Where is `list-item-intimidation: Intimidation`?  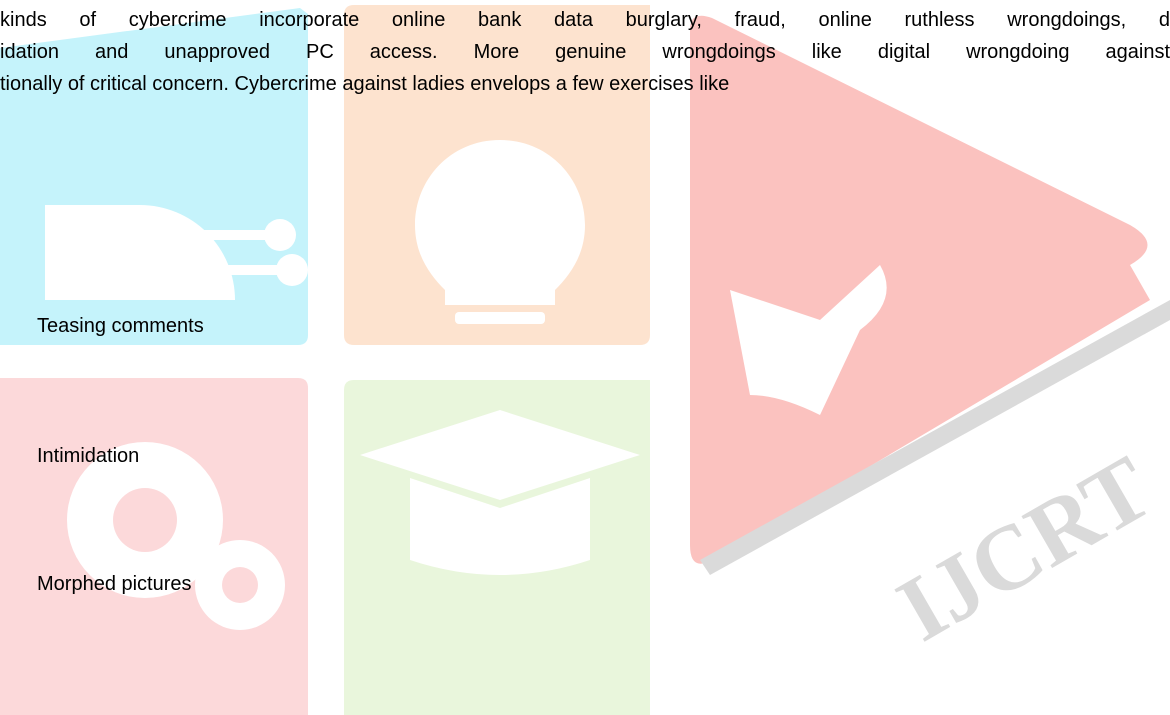 list-item-intimidation: Intimidation is located at coordinates (88, 456).